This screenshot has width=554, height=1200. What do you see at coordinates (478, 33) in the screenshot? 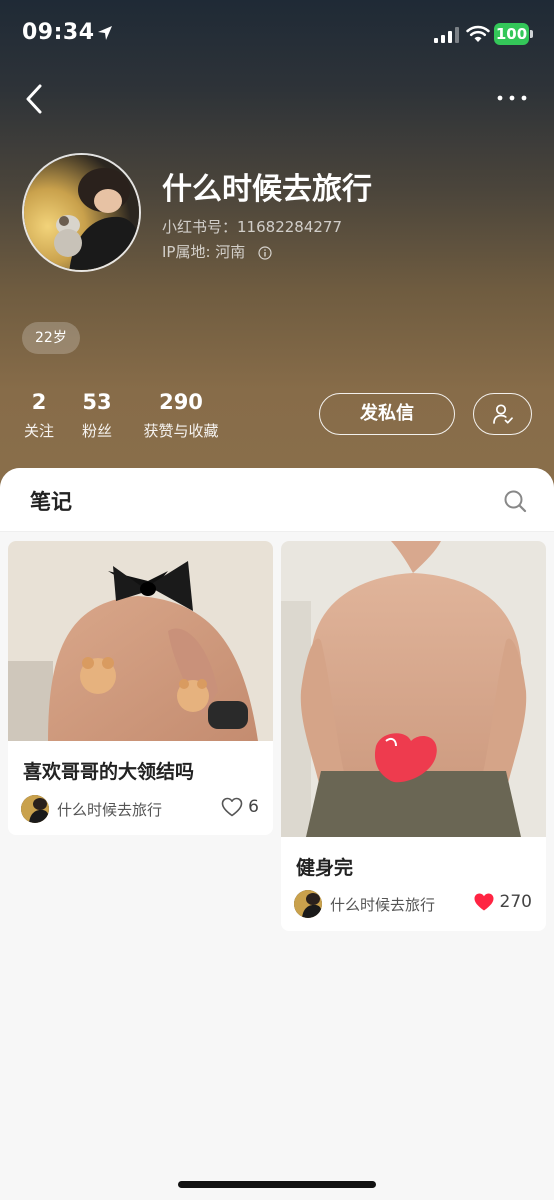
I see `wifi-icon` at bounding box center [478, 33].